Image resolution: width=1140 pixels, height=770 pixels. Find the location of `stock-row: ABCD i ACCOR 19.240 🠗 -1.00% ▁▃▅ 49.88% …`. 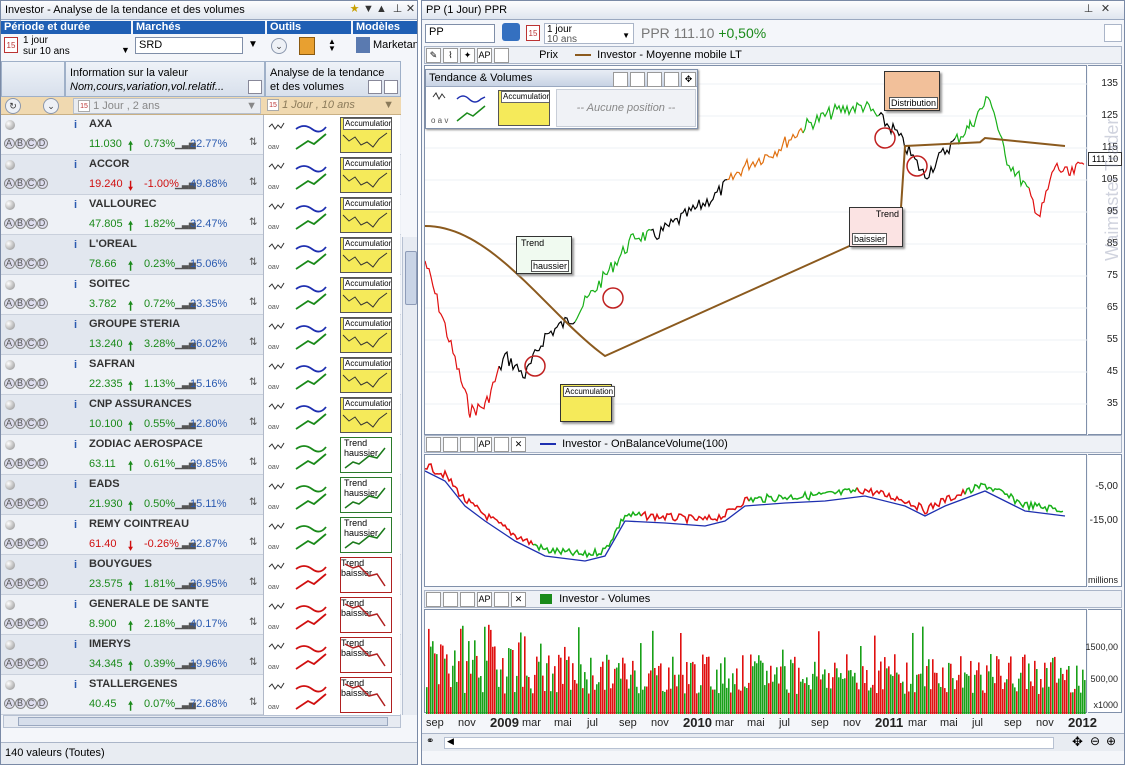

stock-row: ABCD i ACCOR 19.240 🠗 -1.00% ▁▃▅ 49.88% … is located at coordinates (201, 175).